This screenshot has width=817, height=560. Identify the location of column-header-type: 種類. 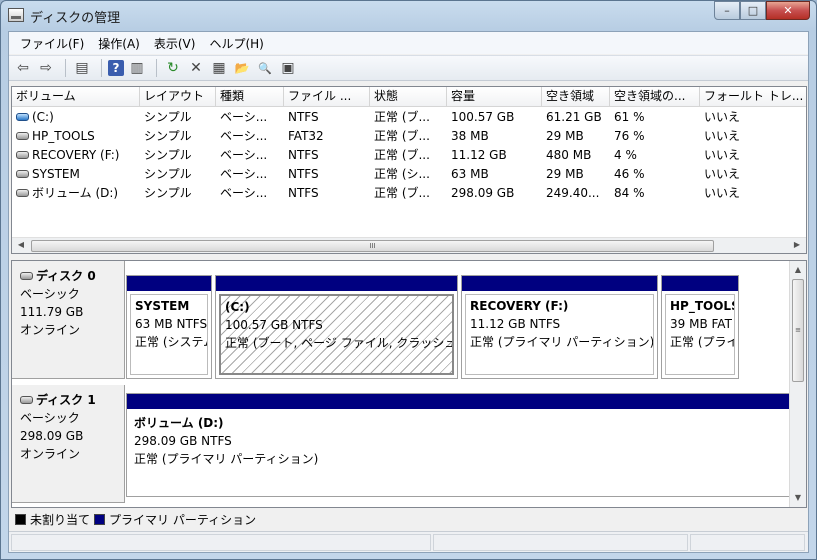
(250, 97).